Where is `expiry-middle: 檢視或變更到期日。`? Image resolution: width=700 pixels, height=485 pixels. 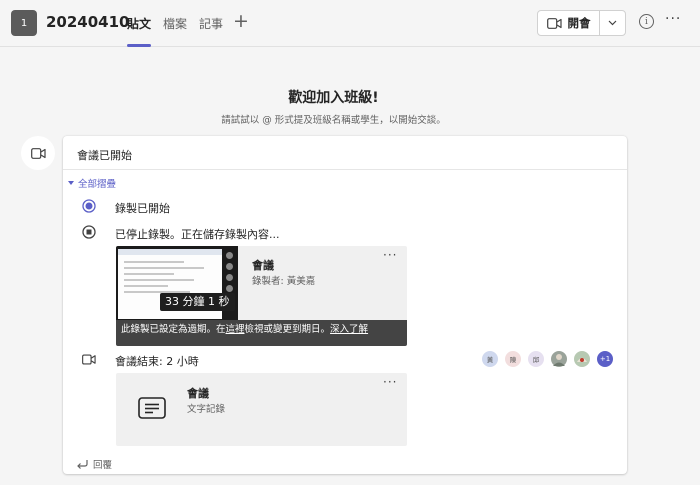 expiry-middle: 檢視或變更到期日。 is located at coordinates (287, 329).